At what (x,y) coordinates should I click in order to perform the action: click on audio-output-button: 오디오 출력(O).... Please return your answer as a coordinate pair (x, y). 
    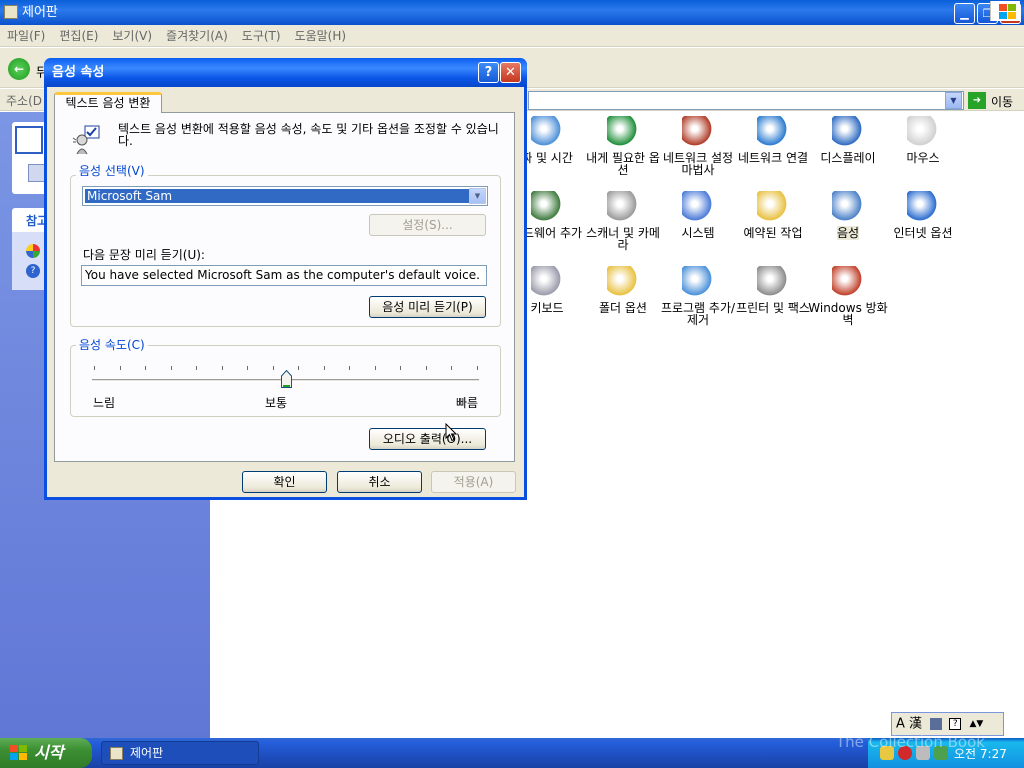
    Looking at the image, I should click on (427, 439).